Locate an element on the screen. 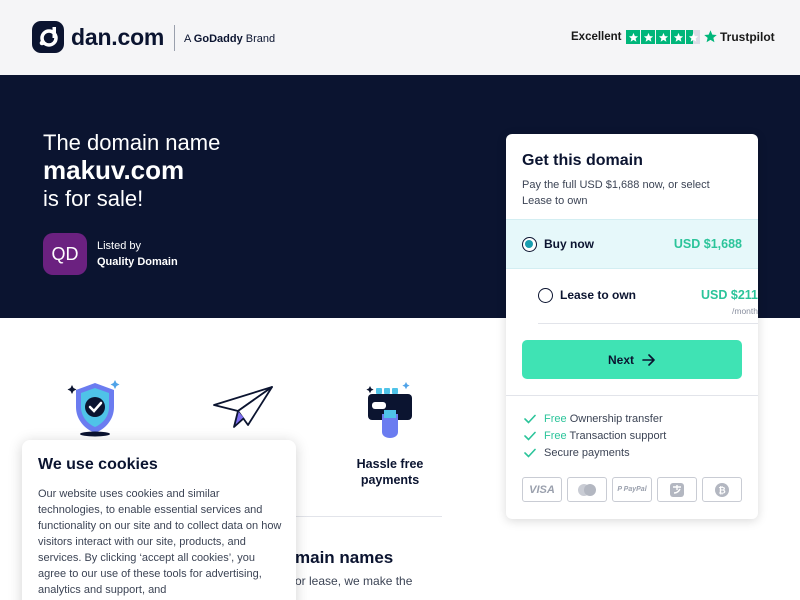  buy-now-price: USD $1,688 is located at coordinates (707, 244).